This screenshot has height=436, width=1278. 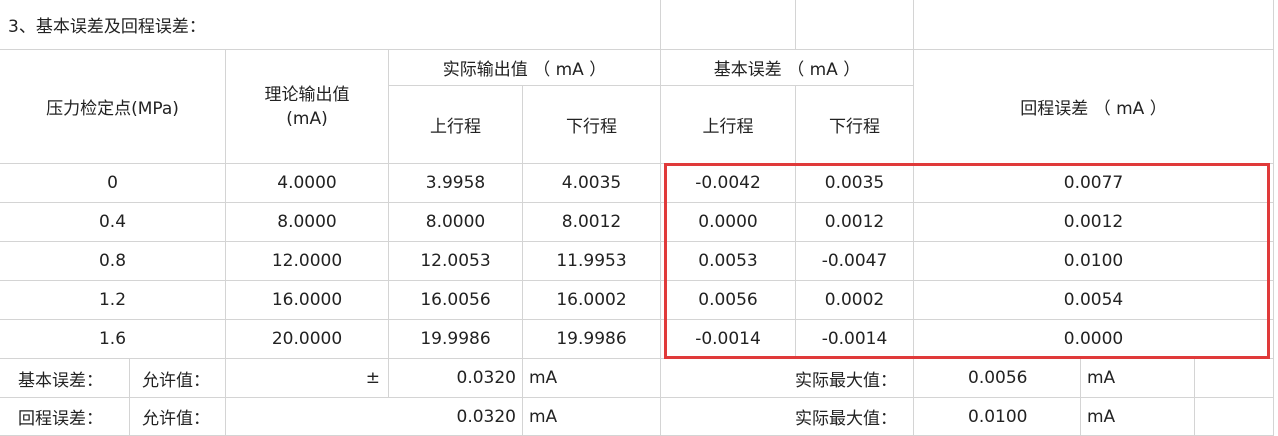 I want to click on summary-hysteresis-error-label: 回程误差：, so click(x=65, y=417).